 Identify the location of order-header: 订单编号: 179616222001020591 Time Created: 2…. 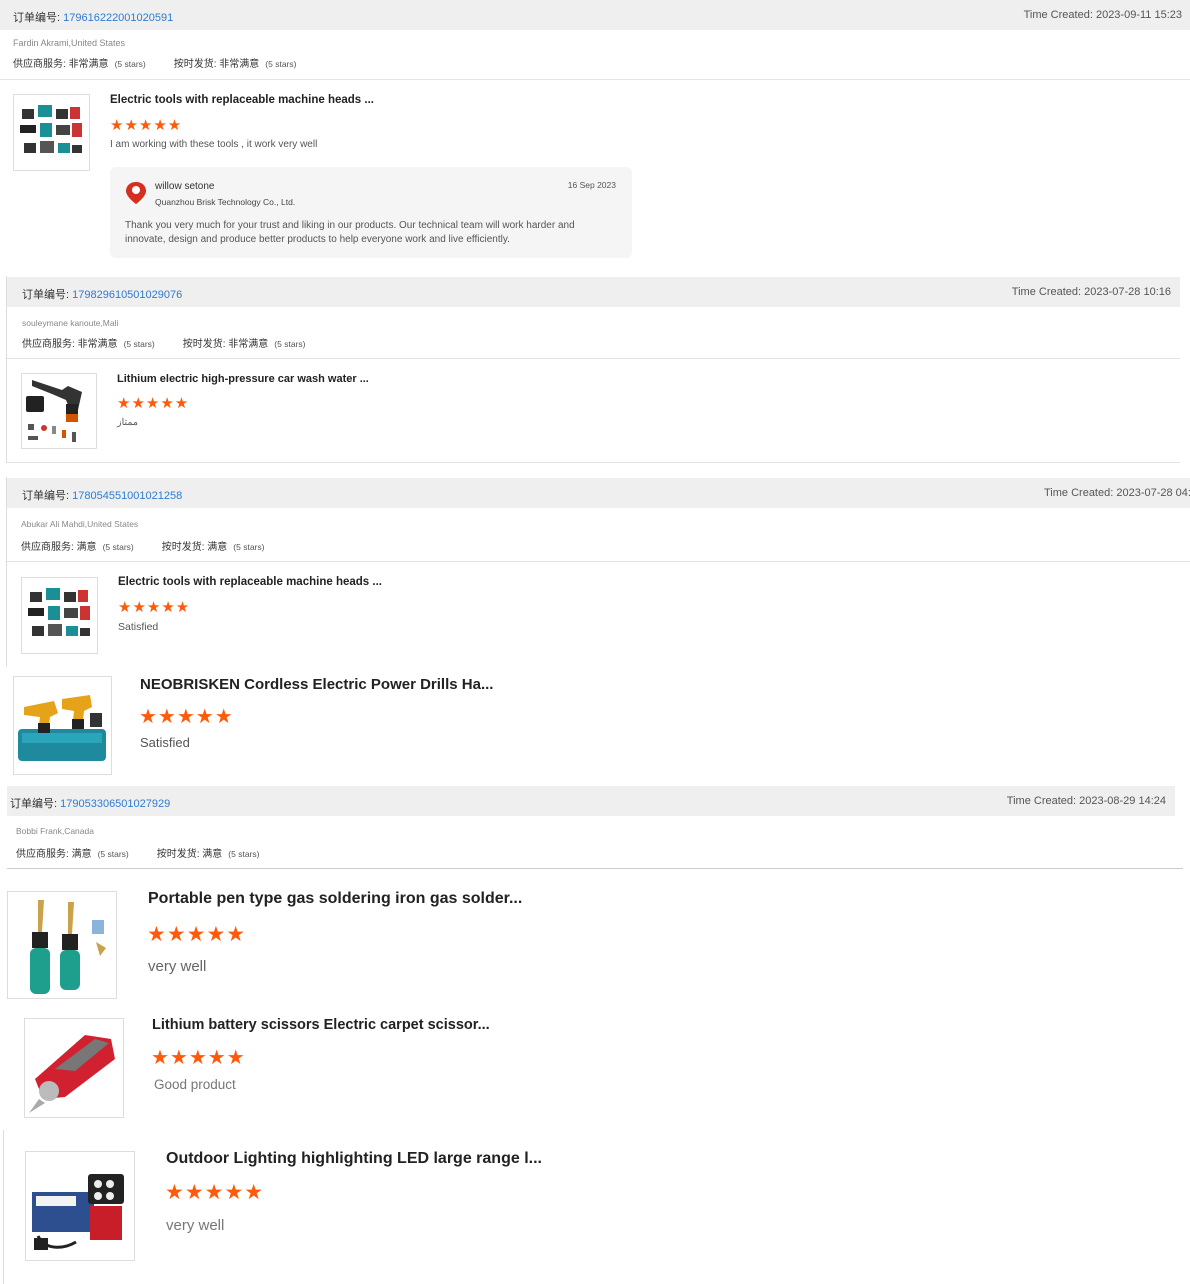
(595, 15).